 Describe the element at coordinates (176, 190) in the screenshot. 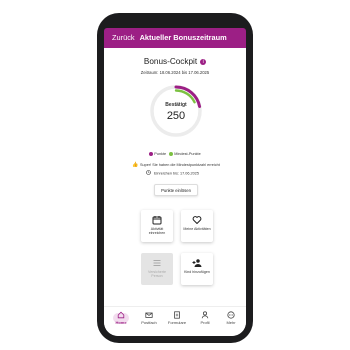

I see `submit-points-button: Punkte einlösen` at that location.